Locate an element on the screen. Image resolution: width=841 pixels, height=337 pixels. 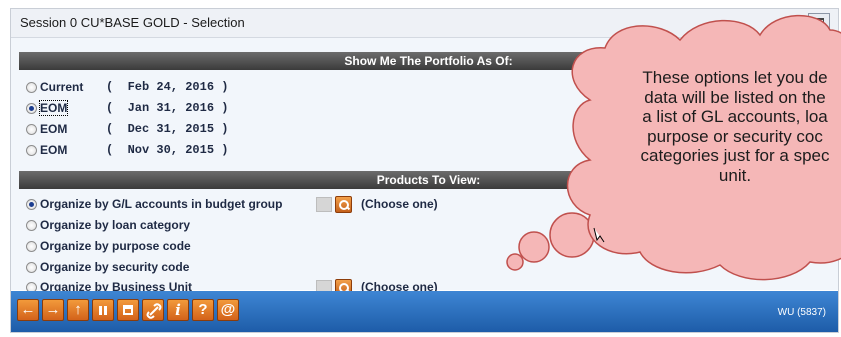
window-title: Session 0 CU*BASE GOLD - Selection is located at coordinates (132, 22).